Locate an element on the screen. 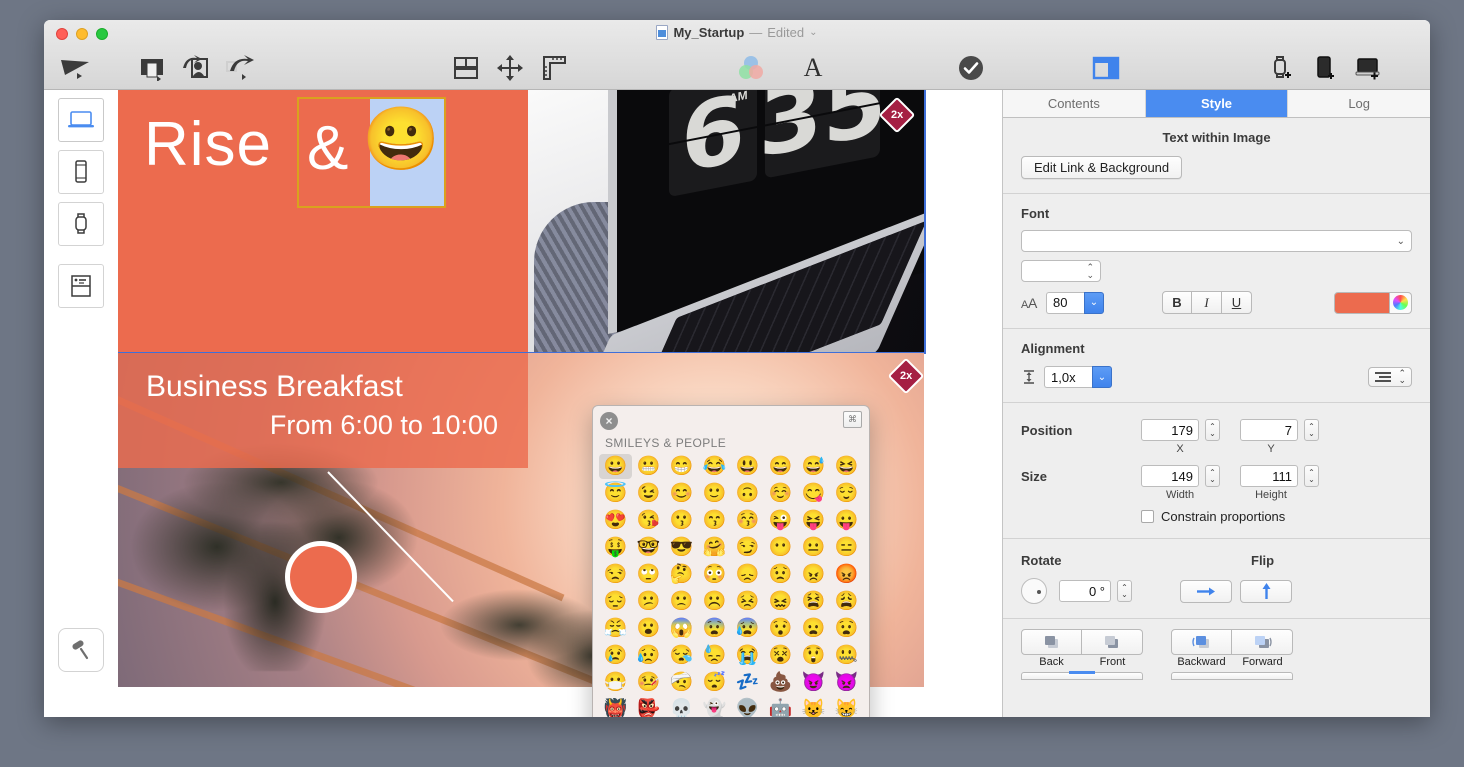 The image size is (1464, 767). emoji-cell: 😨 is located at coordinates (714, 628).